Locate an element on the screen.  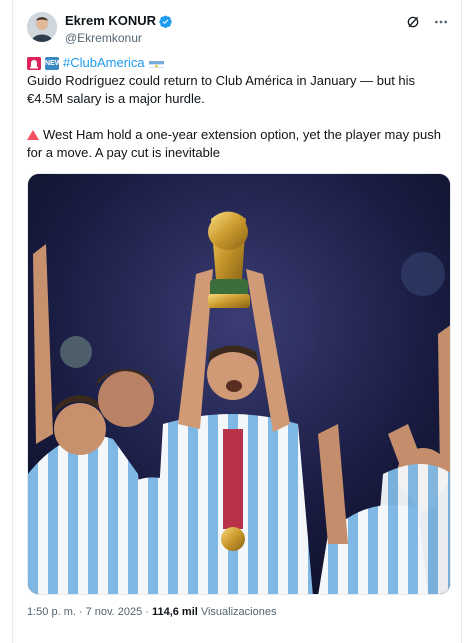
avatar is located at coordinates (42, 27).